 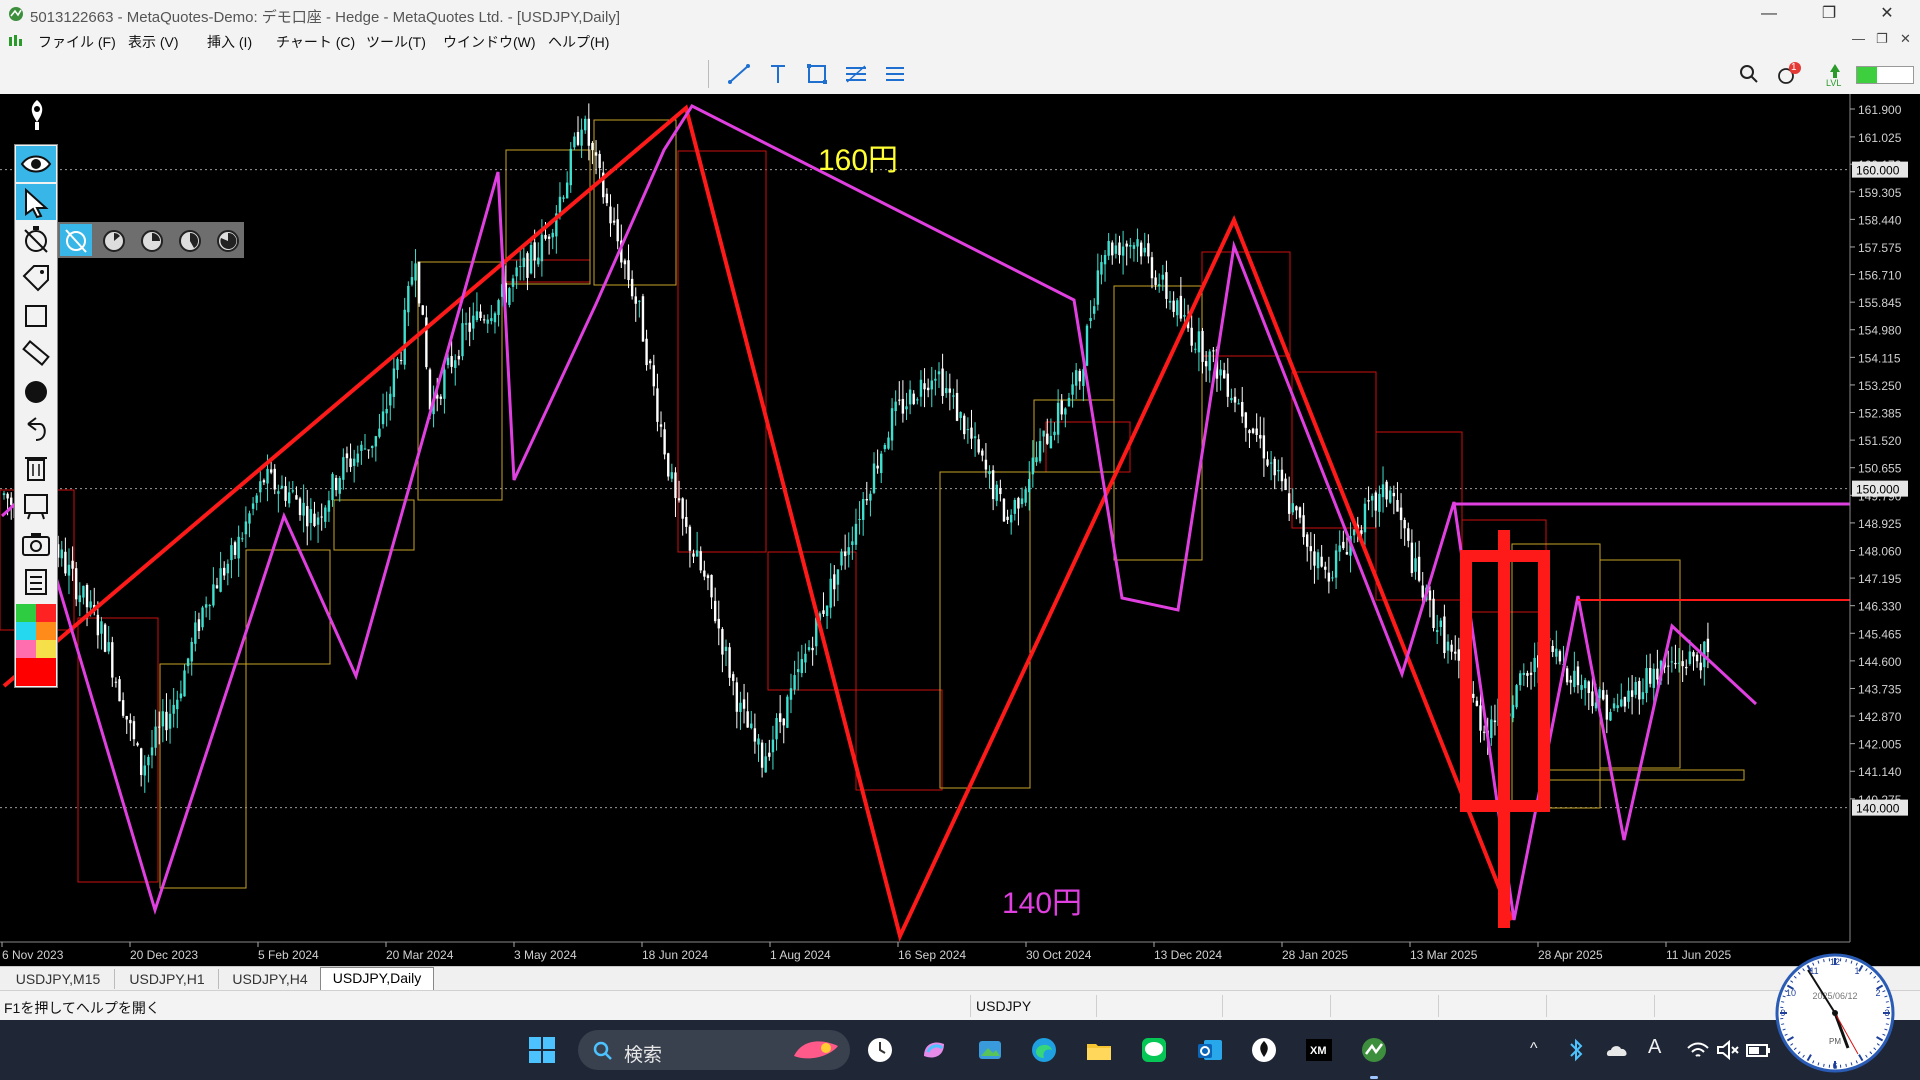 What do you see at coordinates (934, 1050) in the screenshot?
I see `copilot-icon` at bounding box center [934, 1050].